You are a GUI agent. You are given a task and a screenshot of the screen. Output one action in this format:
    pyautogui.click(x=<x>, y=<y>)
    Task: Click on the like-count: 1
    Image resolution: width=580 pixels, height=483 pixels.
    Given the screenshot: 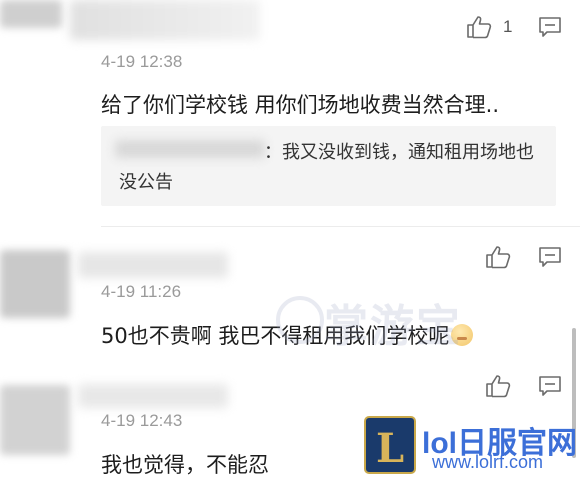 What is the action you would take?
    pyautogui.click(x=508, y=26)
    